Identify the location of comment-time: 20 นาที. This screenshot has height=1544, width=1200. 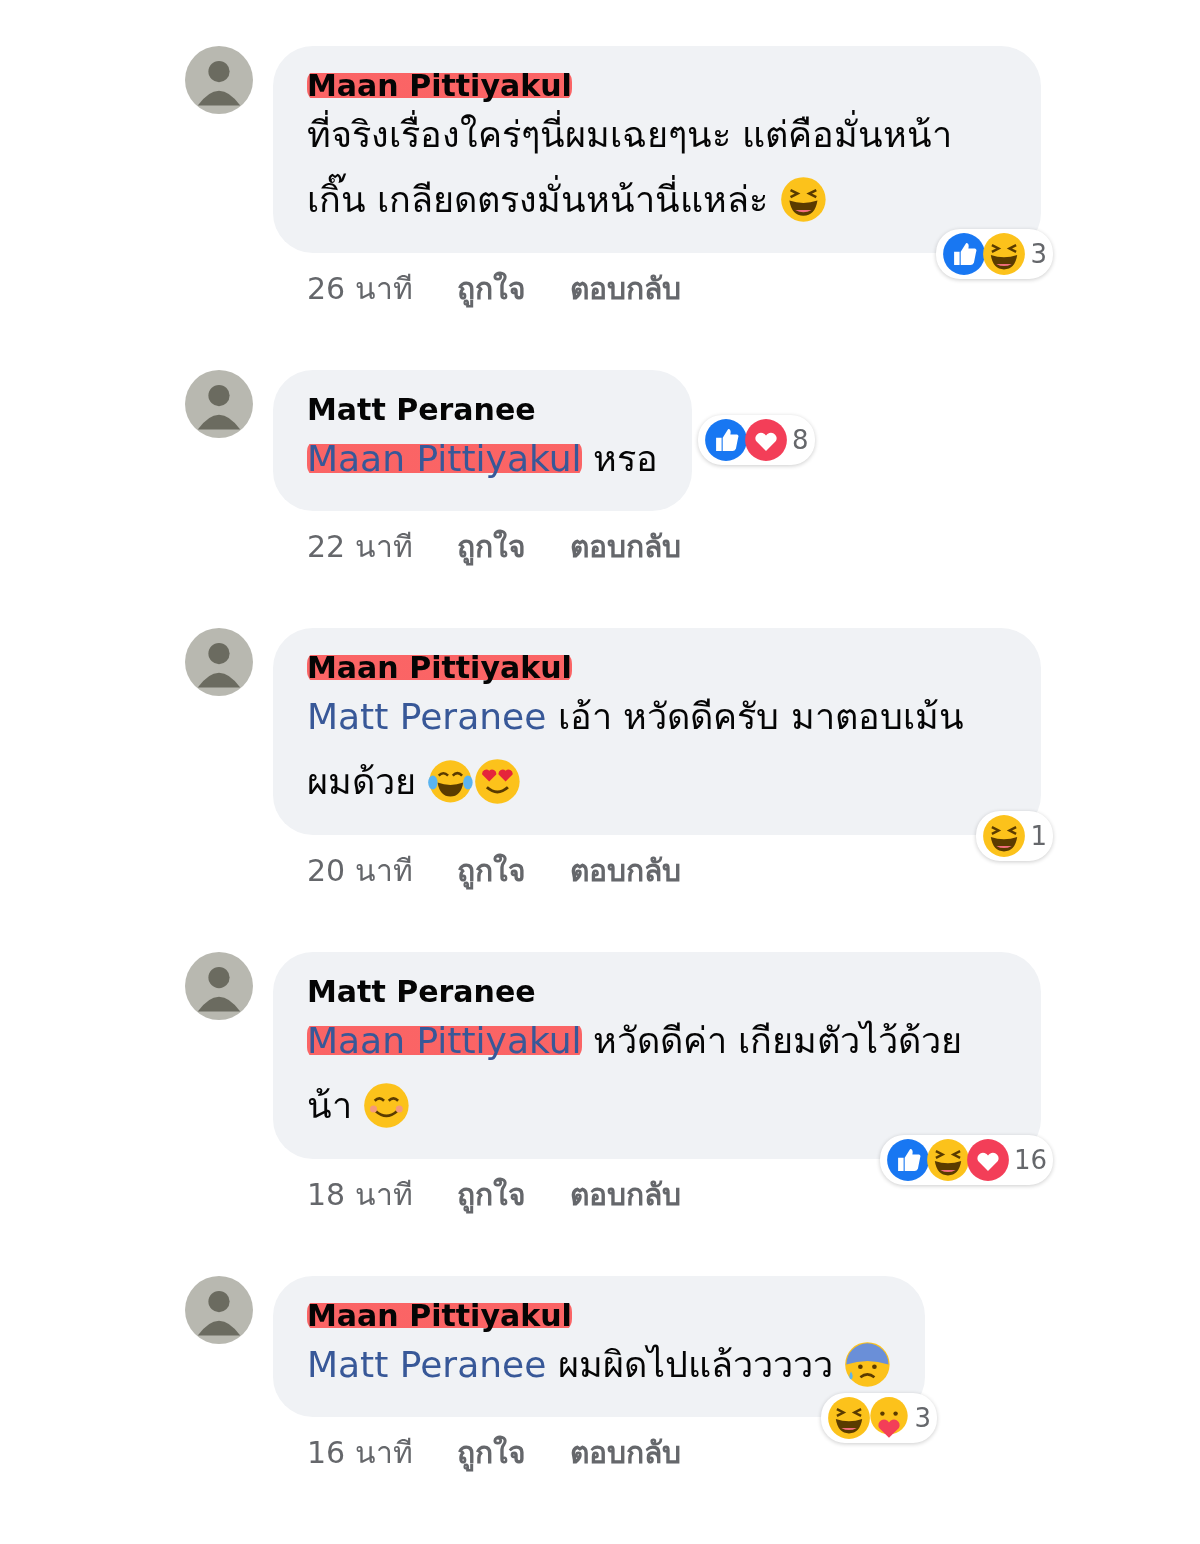
(360, 870).